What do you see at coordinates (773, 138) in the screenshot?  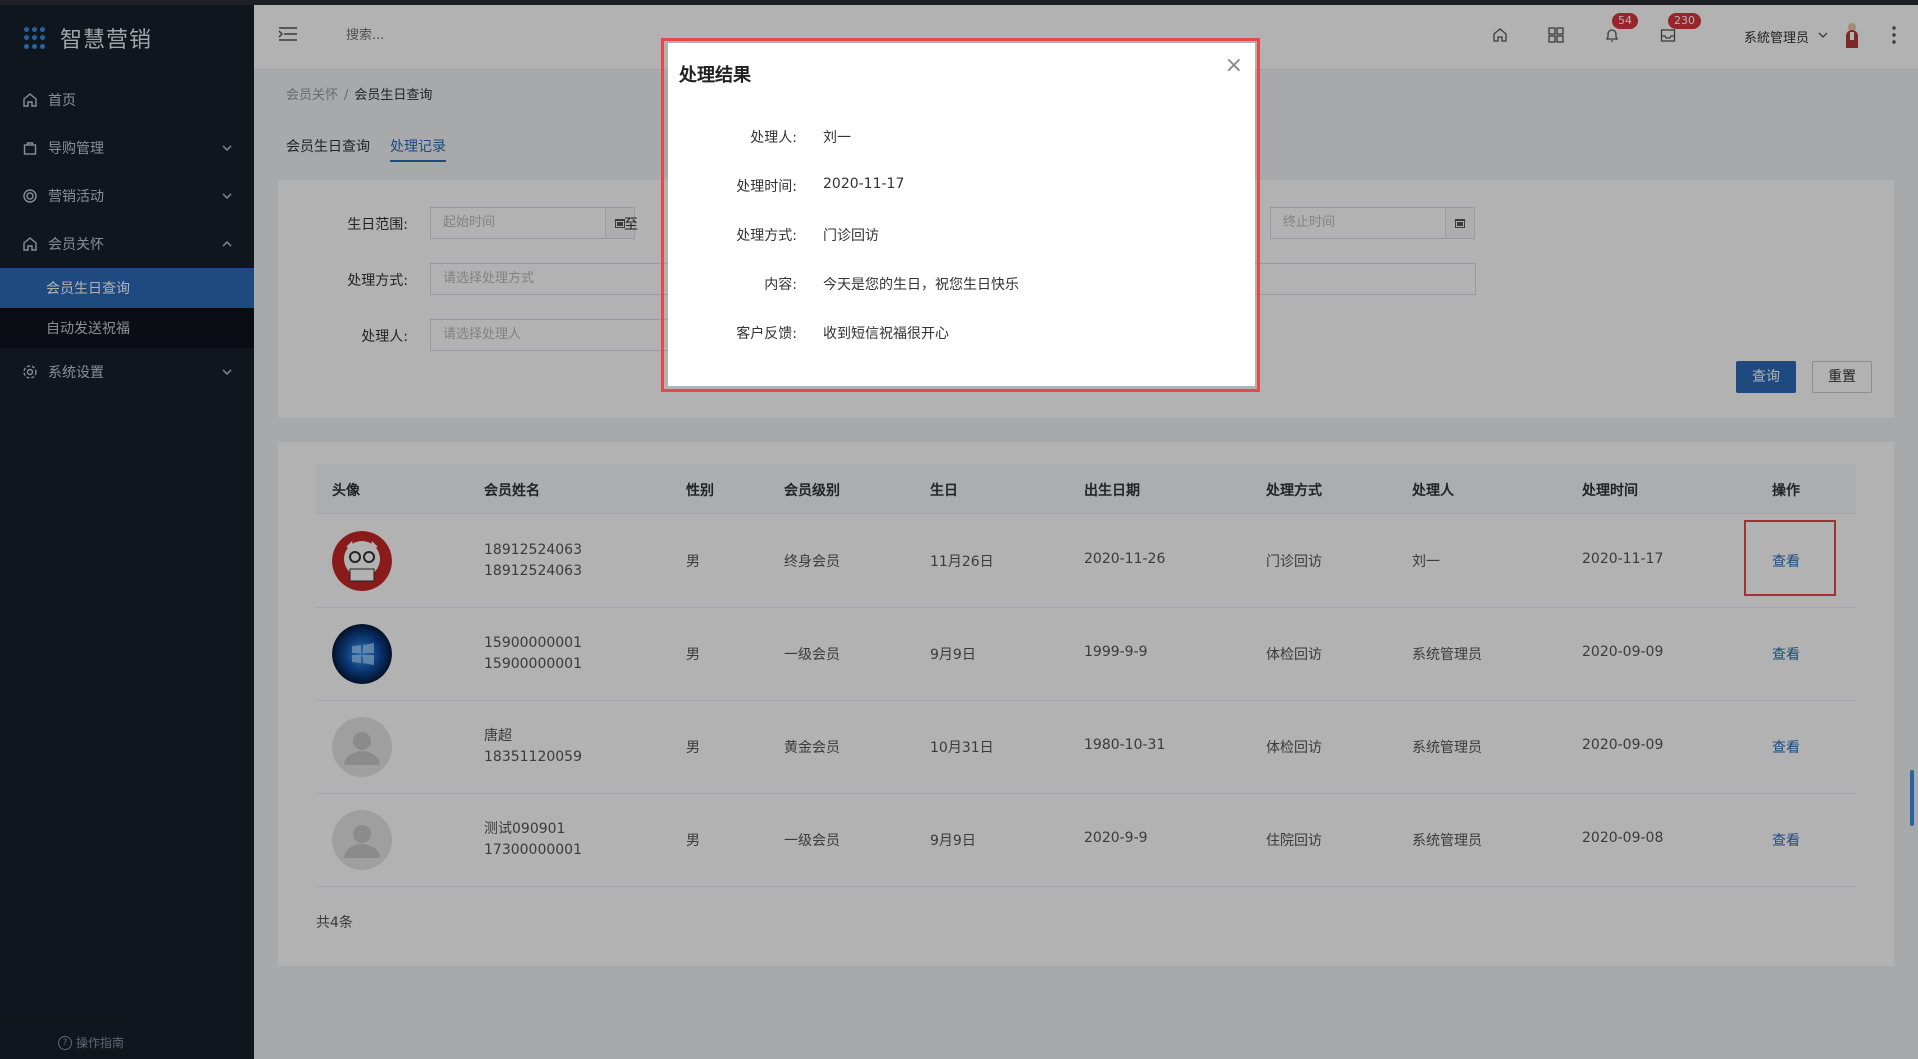 I see `field-label: 处理人:` at bounding box center [773, 138].